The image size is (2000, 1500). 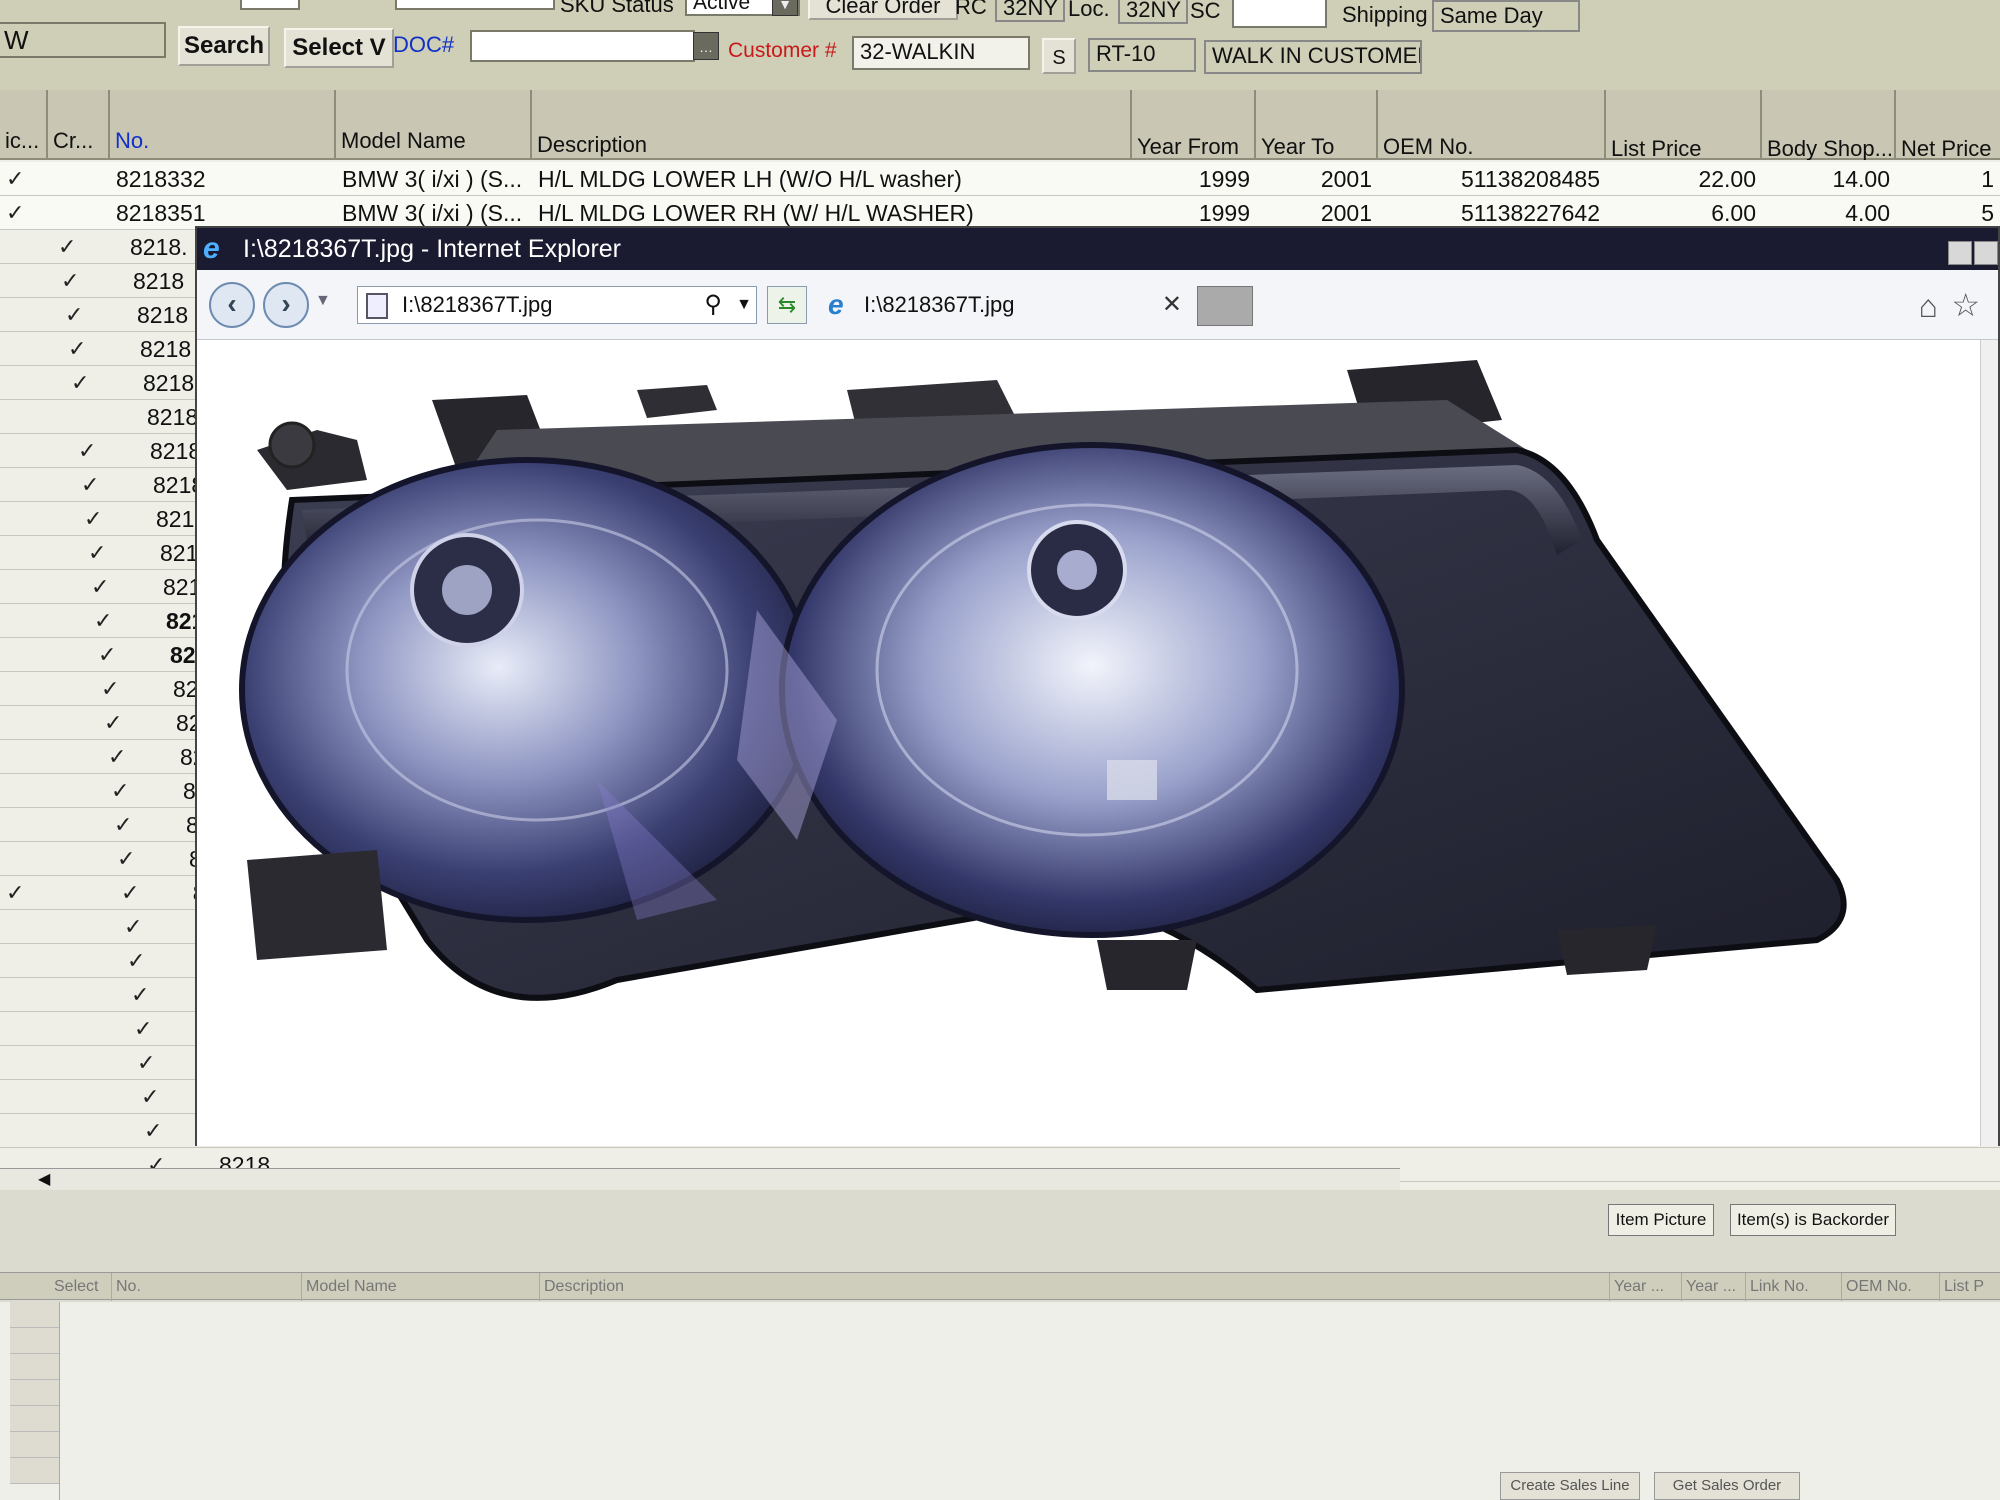 I want to click on column-header: OEM No., so click(x=1492, y=125).